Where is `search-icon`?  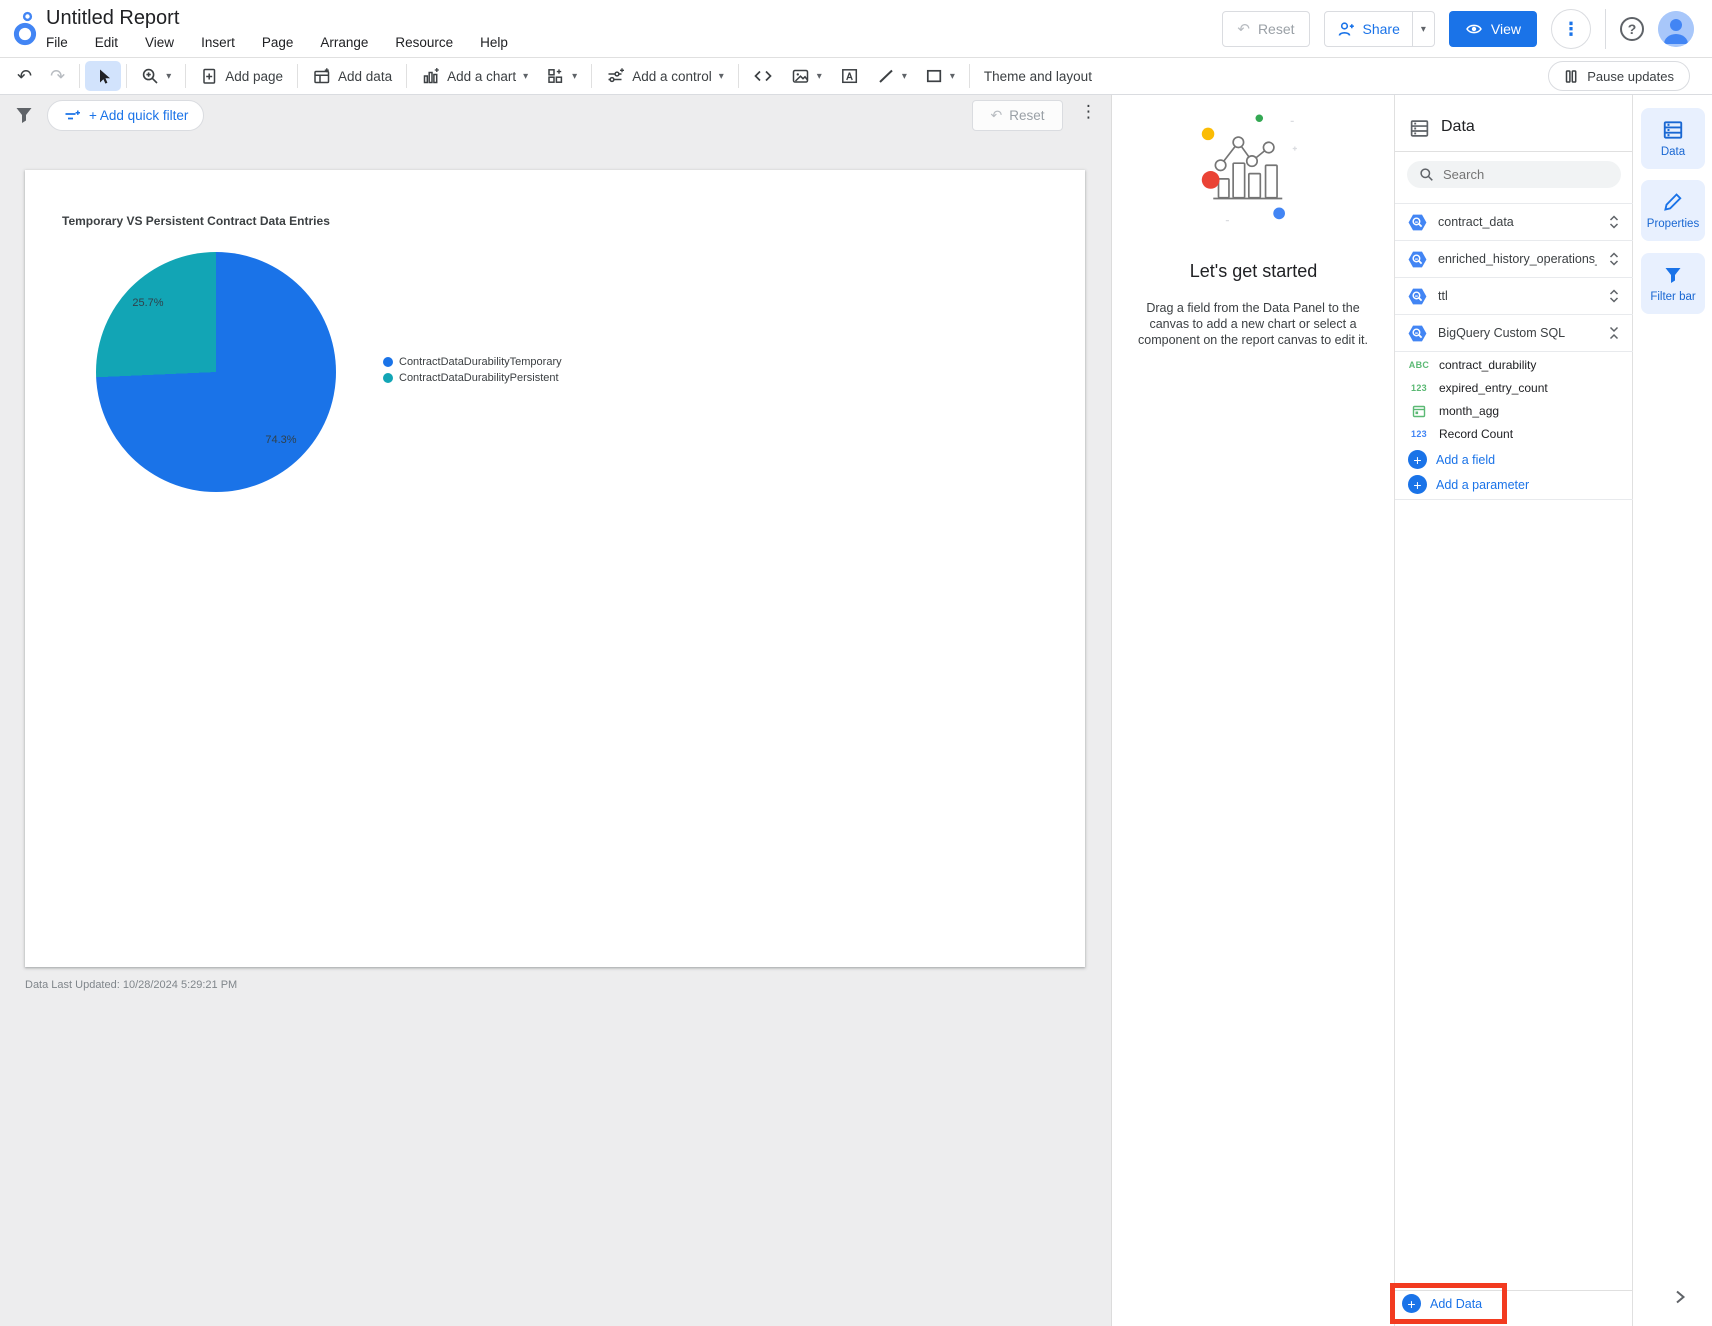 search-icon is located at coordinates (1426, 174).